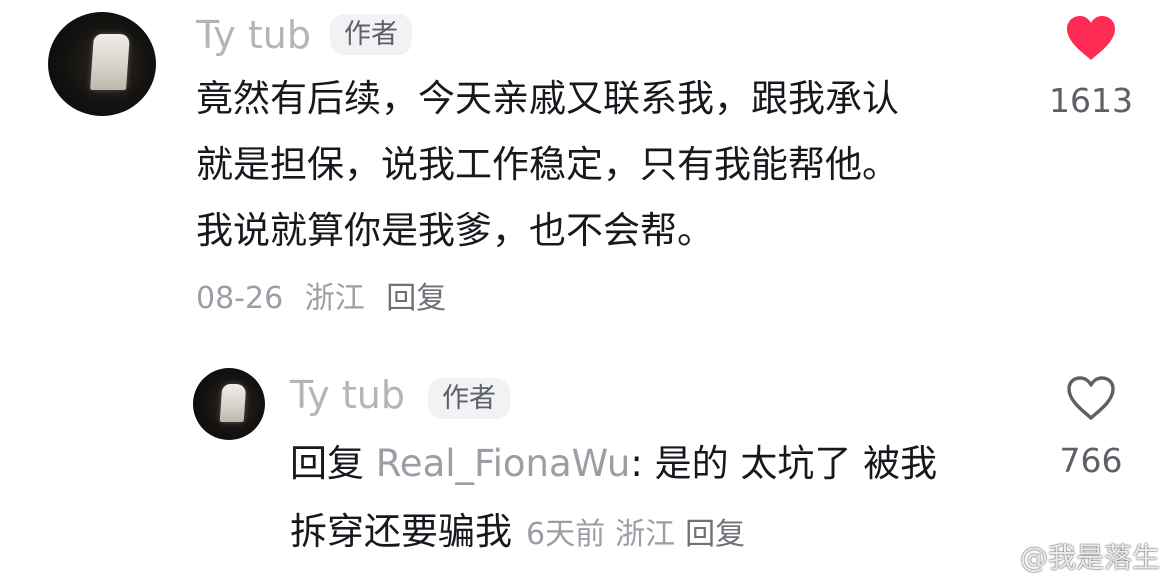  What do you see at coordinates (1091, 100) in the screenshot?
I see `like-count: 1613` at bounding box center [1091, 100].